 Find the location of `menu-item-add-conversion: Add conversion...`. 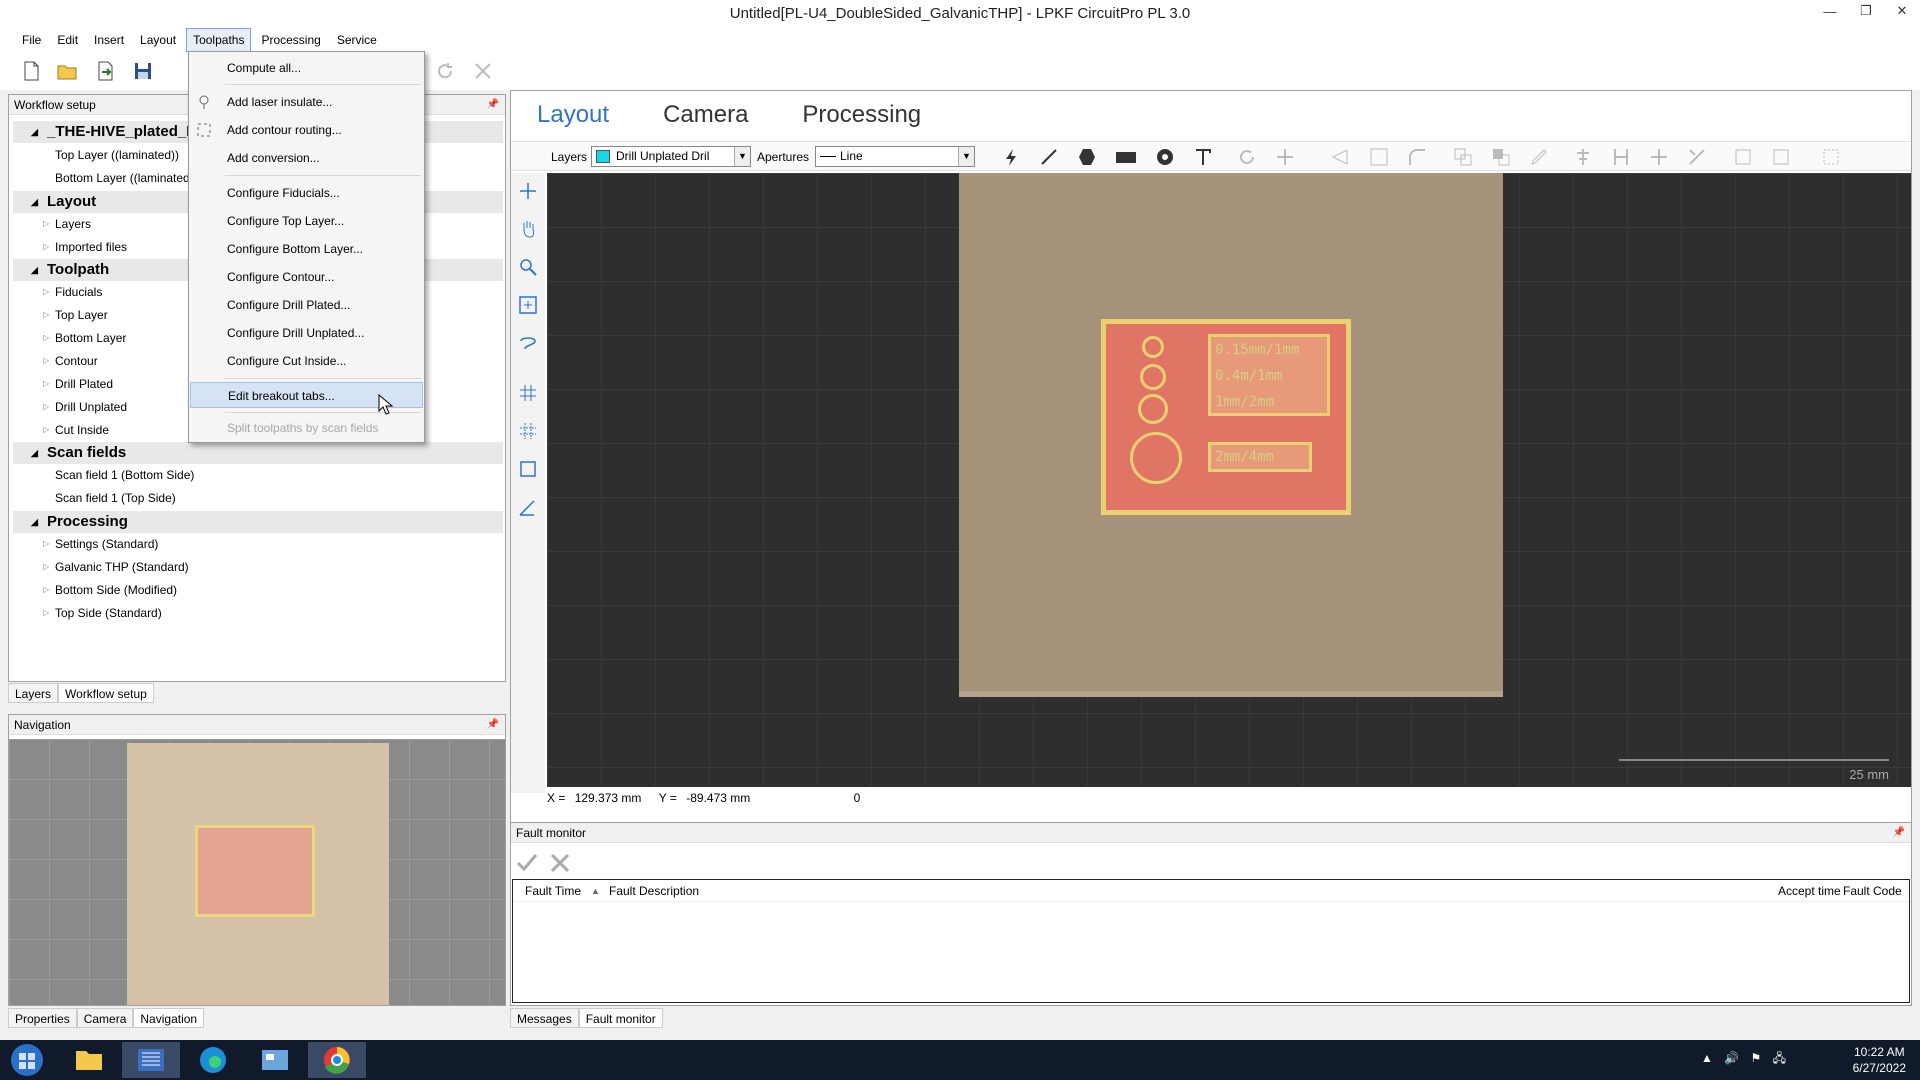

menu-item-add-conversion: Add conversion... is located at coordinates (306, 158).